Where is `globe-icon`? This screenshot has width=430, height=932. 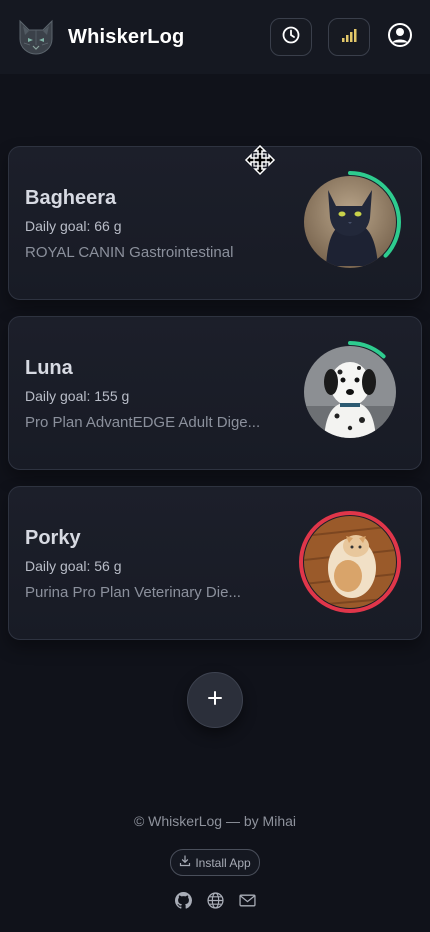
globe-icon is located at coordinates (215, 903).